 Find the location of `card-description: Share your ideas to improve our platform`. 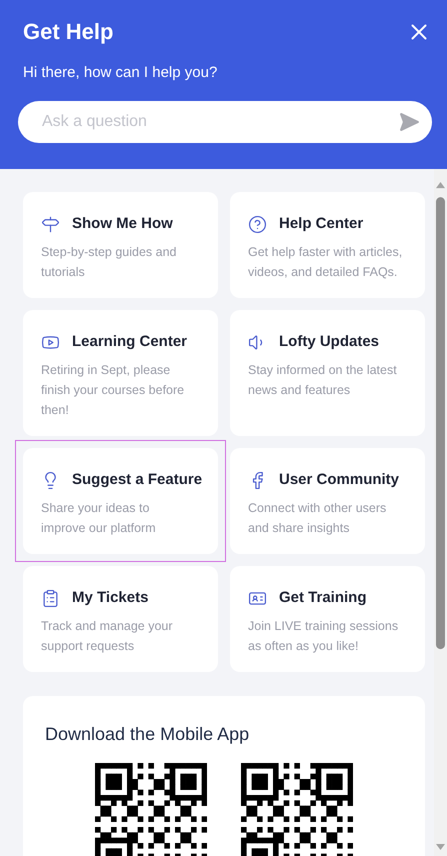

card-description: Share your ideas to improve our platform is located at coordinates (99, 518).